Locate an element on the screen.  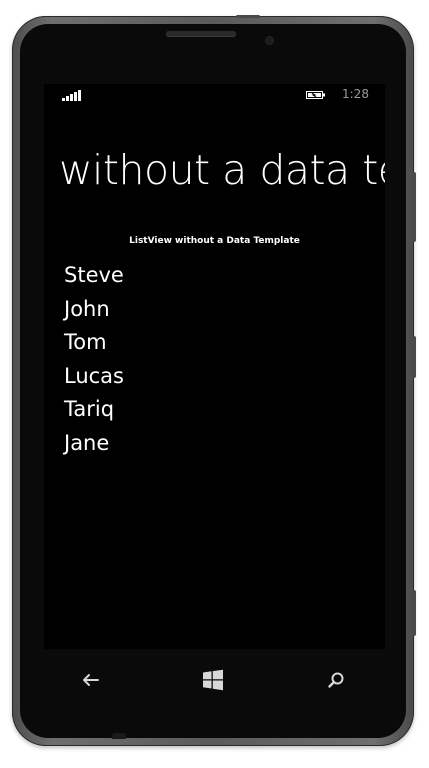
list-item: Tariq is located at coordinates (214, 411).